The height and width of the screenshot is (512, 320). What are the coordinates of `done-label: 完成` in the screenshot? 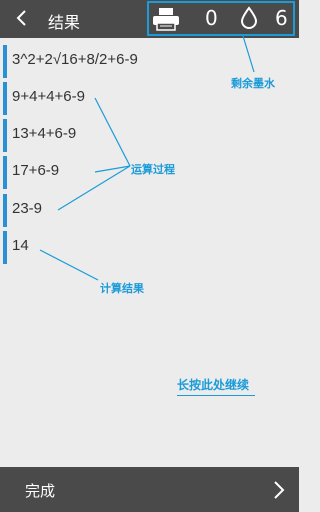 It's located at (40, 490).